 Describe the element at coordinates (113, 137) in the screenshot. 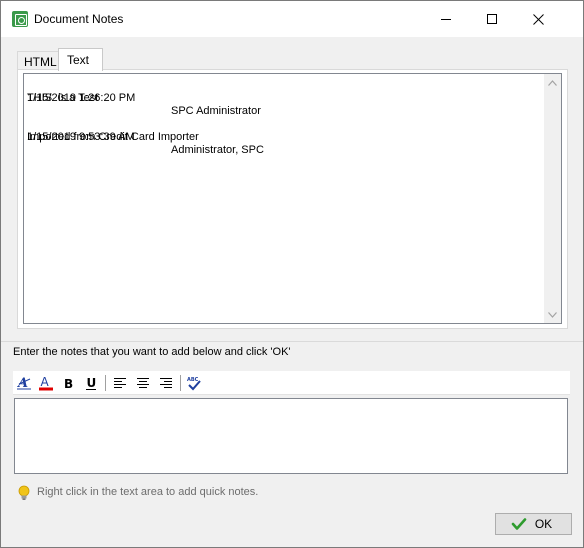

I see `note-body: Imported from Credit Card Importer` at that location.